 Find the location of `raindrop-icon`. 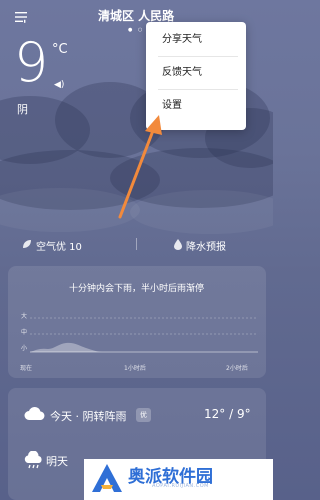

raindrop-icon is located at coordinates (178, 244).